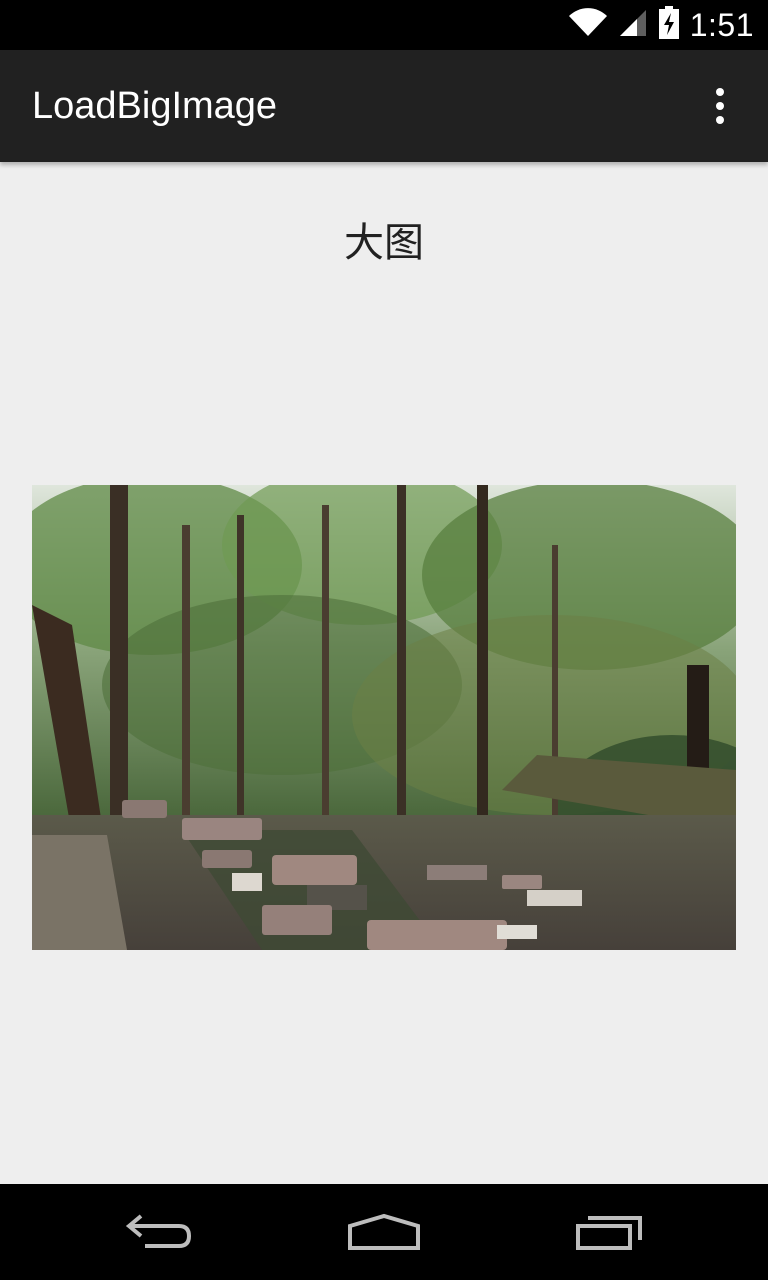  What do you see at coordinates (160, 1232) in the screenshot?
I see `back-icon` at bounding box center [160, 1232].